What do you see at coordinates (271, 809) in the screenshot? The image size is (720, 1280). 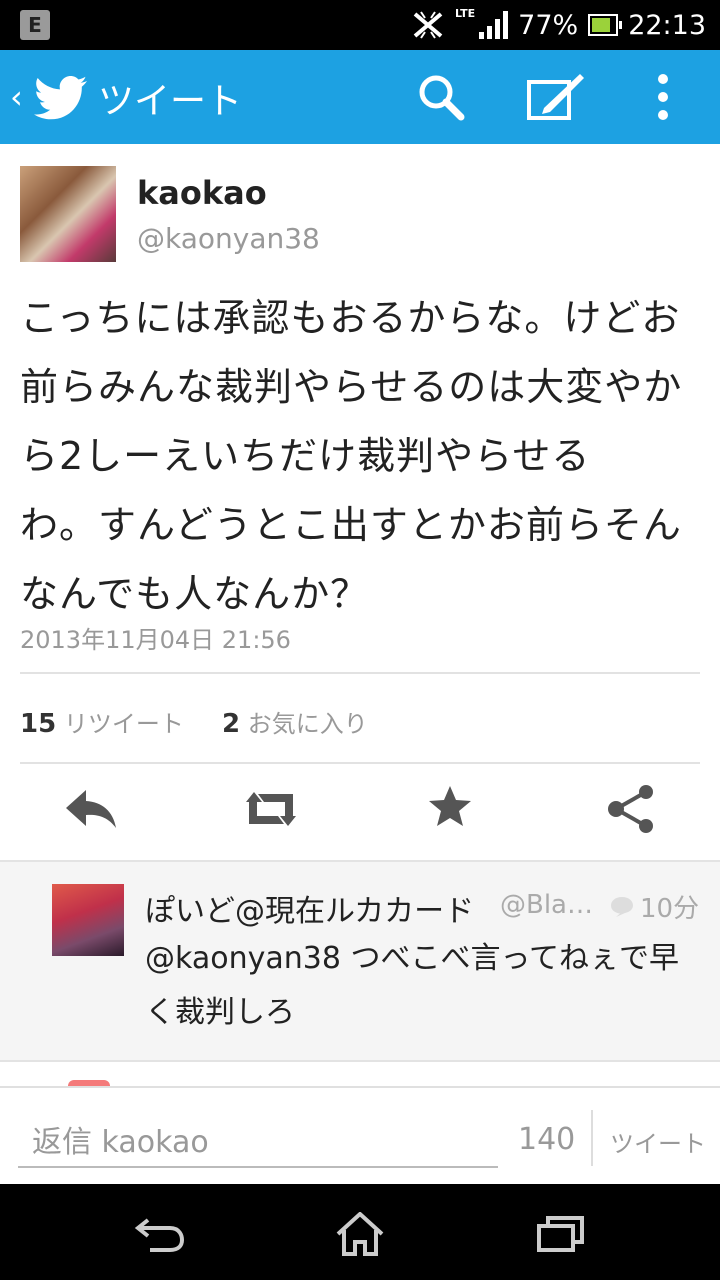 I see `retweet-icon` at bounding box center [271, 809].